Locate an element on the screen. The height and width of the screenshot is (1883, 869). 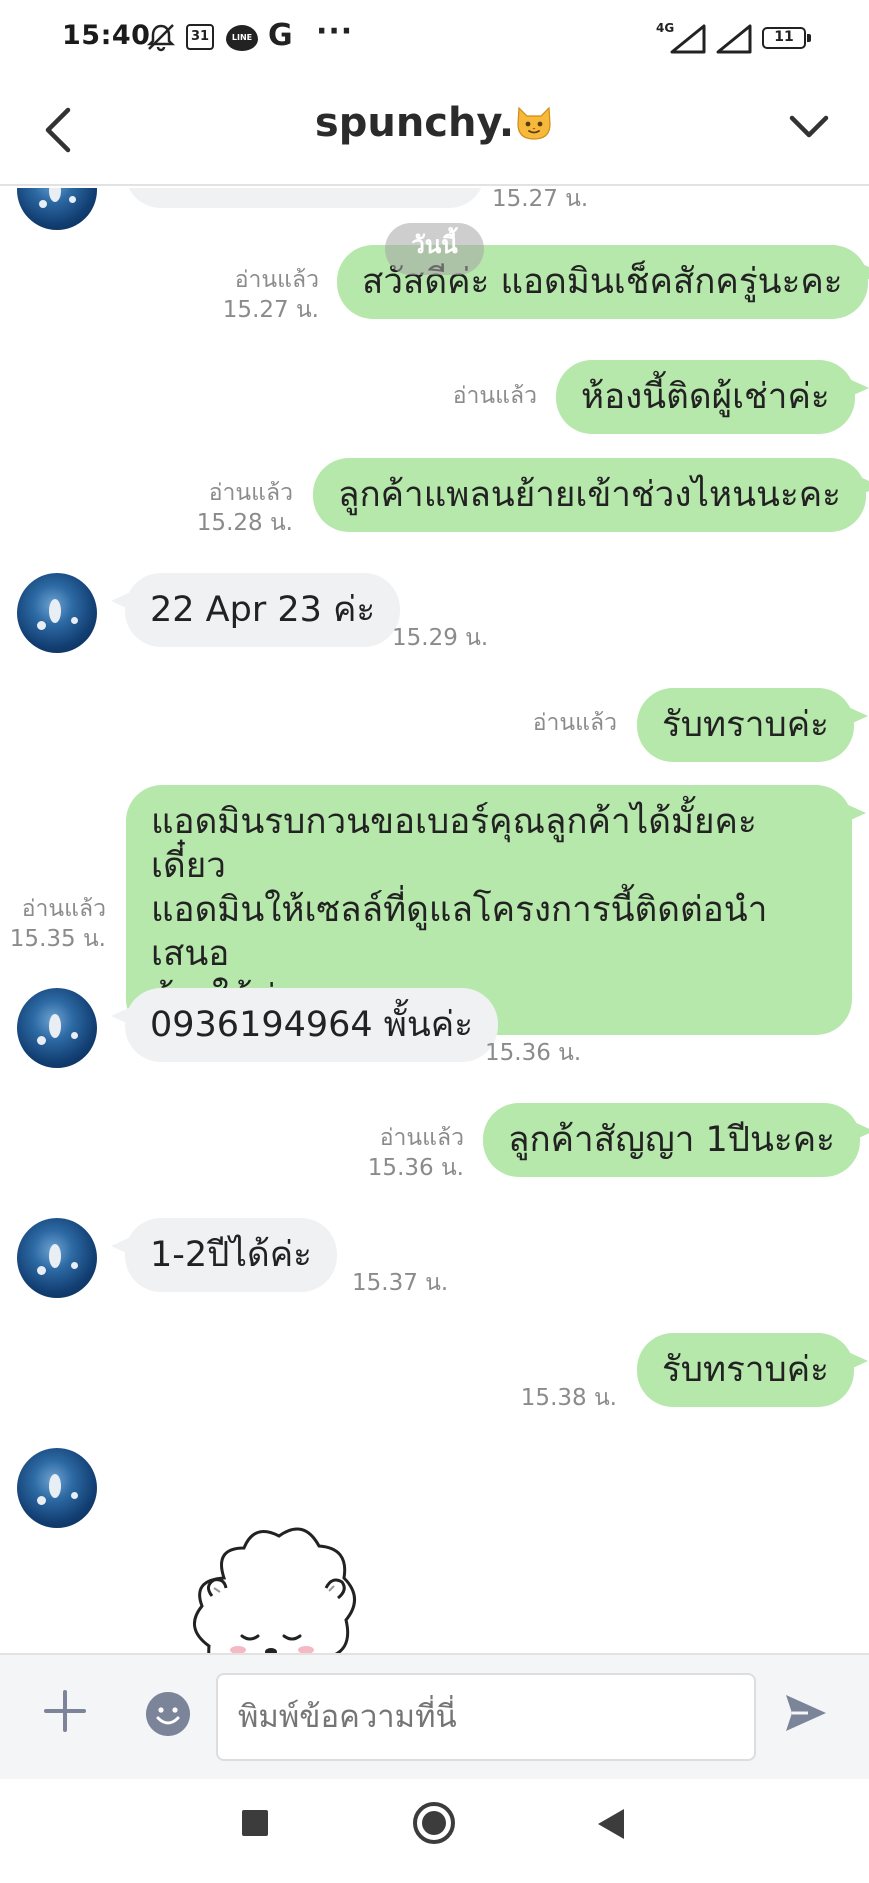
recent-apps-icon is located at coordinates (255, 1823).